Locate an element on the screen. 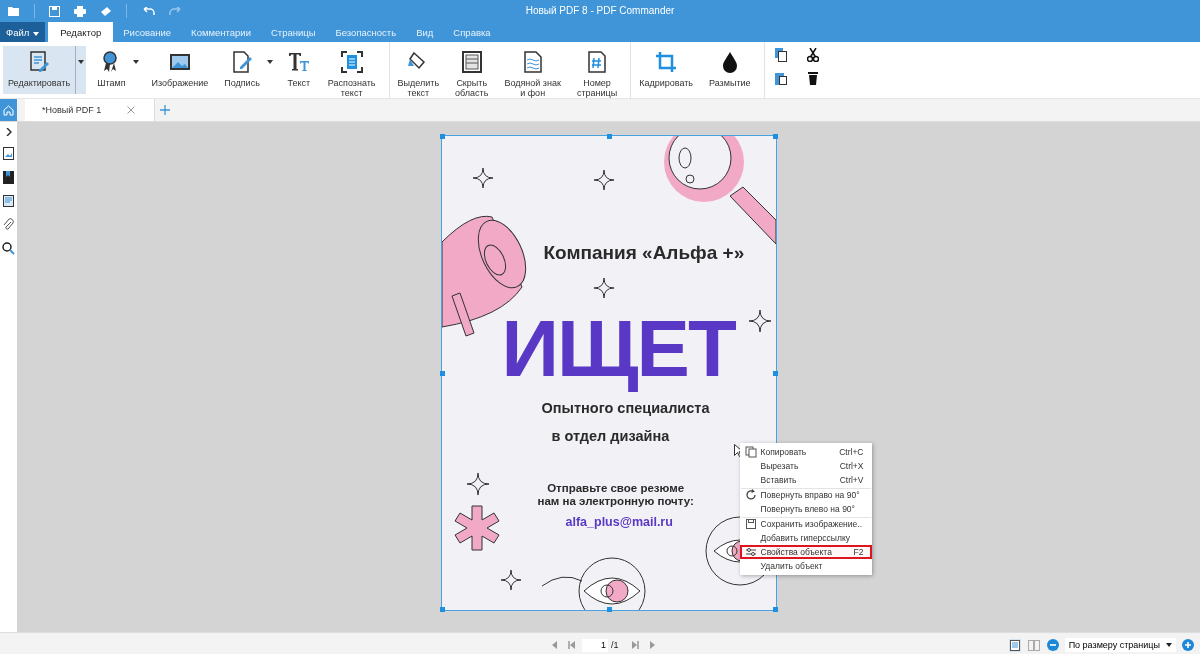 This screenshot has height=654, width=1200. ribbon-button: Распознать текст is located at coordinates (351, 70).